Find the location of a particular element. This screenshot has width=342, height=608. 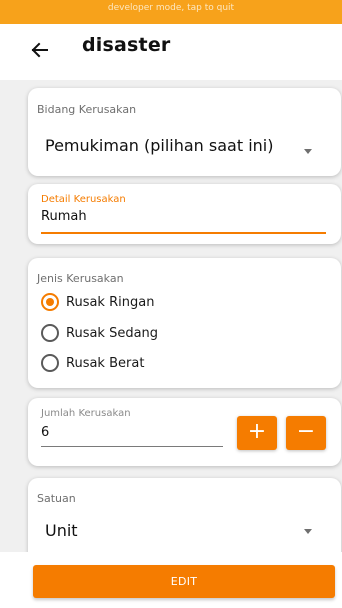

increment-button: + is located at coordinates (257, 433).